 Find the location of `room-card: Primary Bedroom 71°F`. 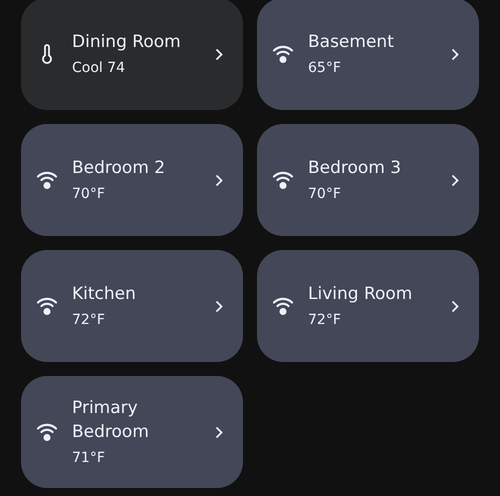

room-card: Primary Bedroom 71°F is located at coordinates (132, 432).